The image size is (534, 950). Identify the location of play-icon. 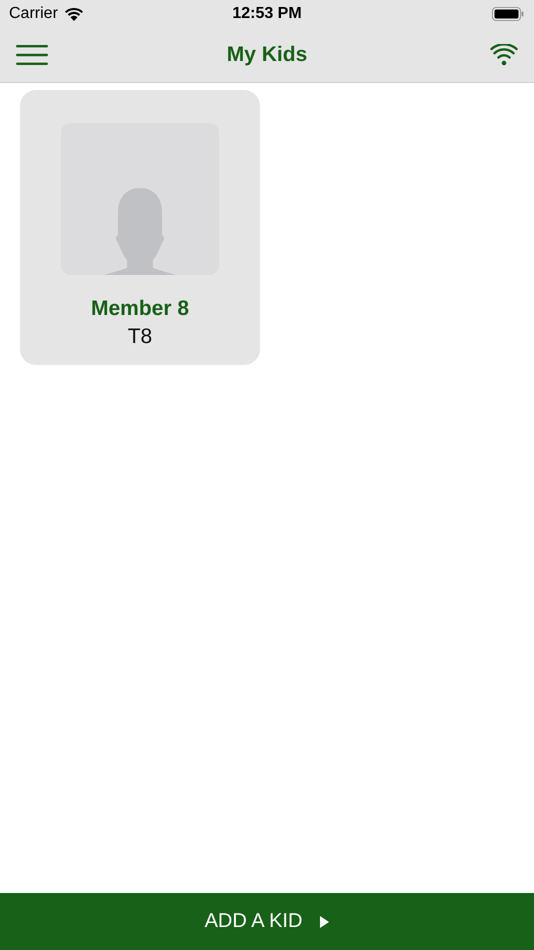
(325, 922).